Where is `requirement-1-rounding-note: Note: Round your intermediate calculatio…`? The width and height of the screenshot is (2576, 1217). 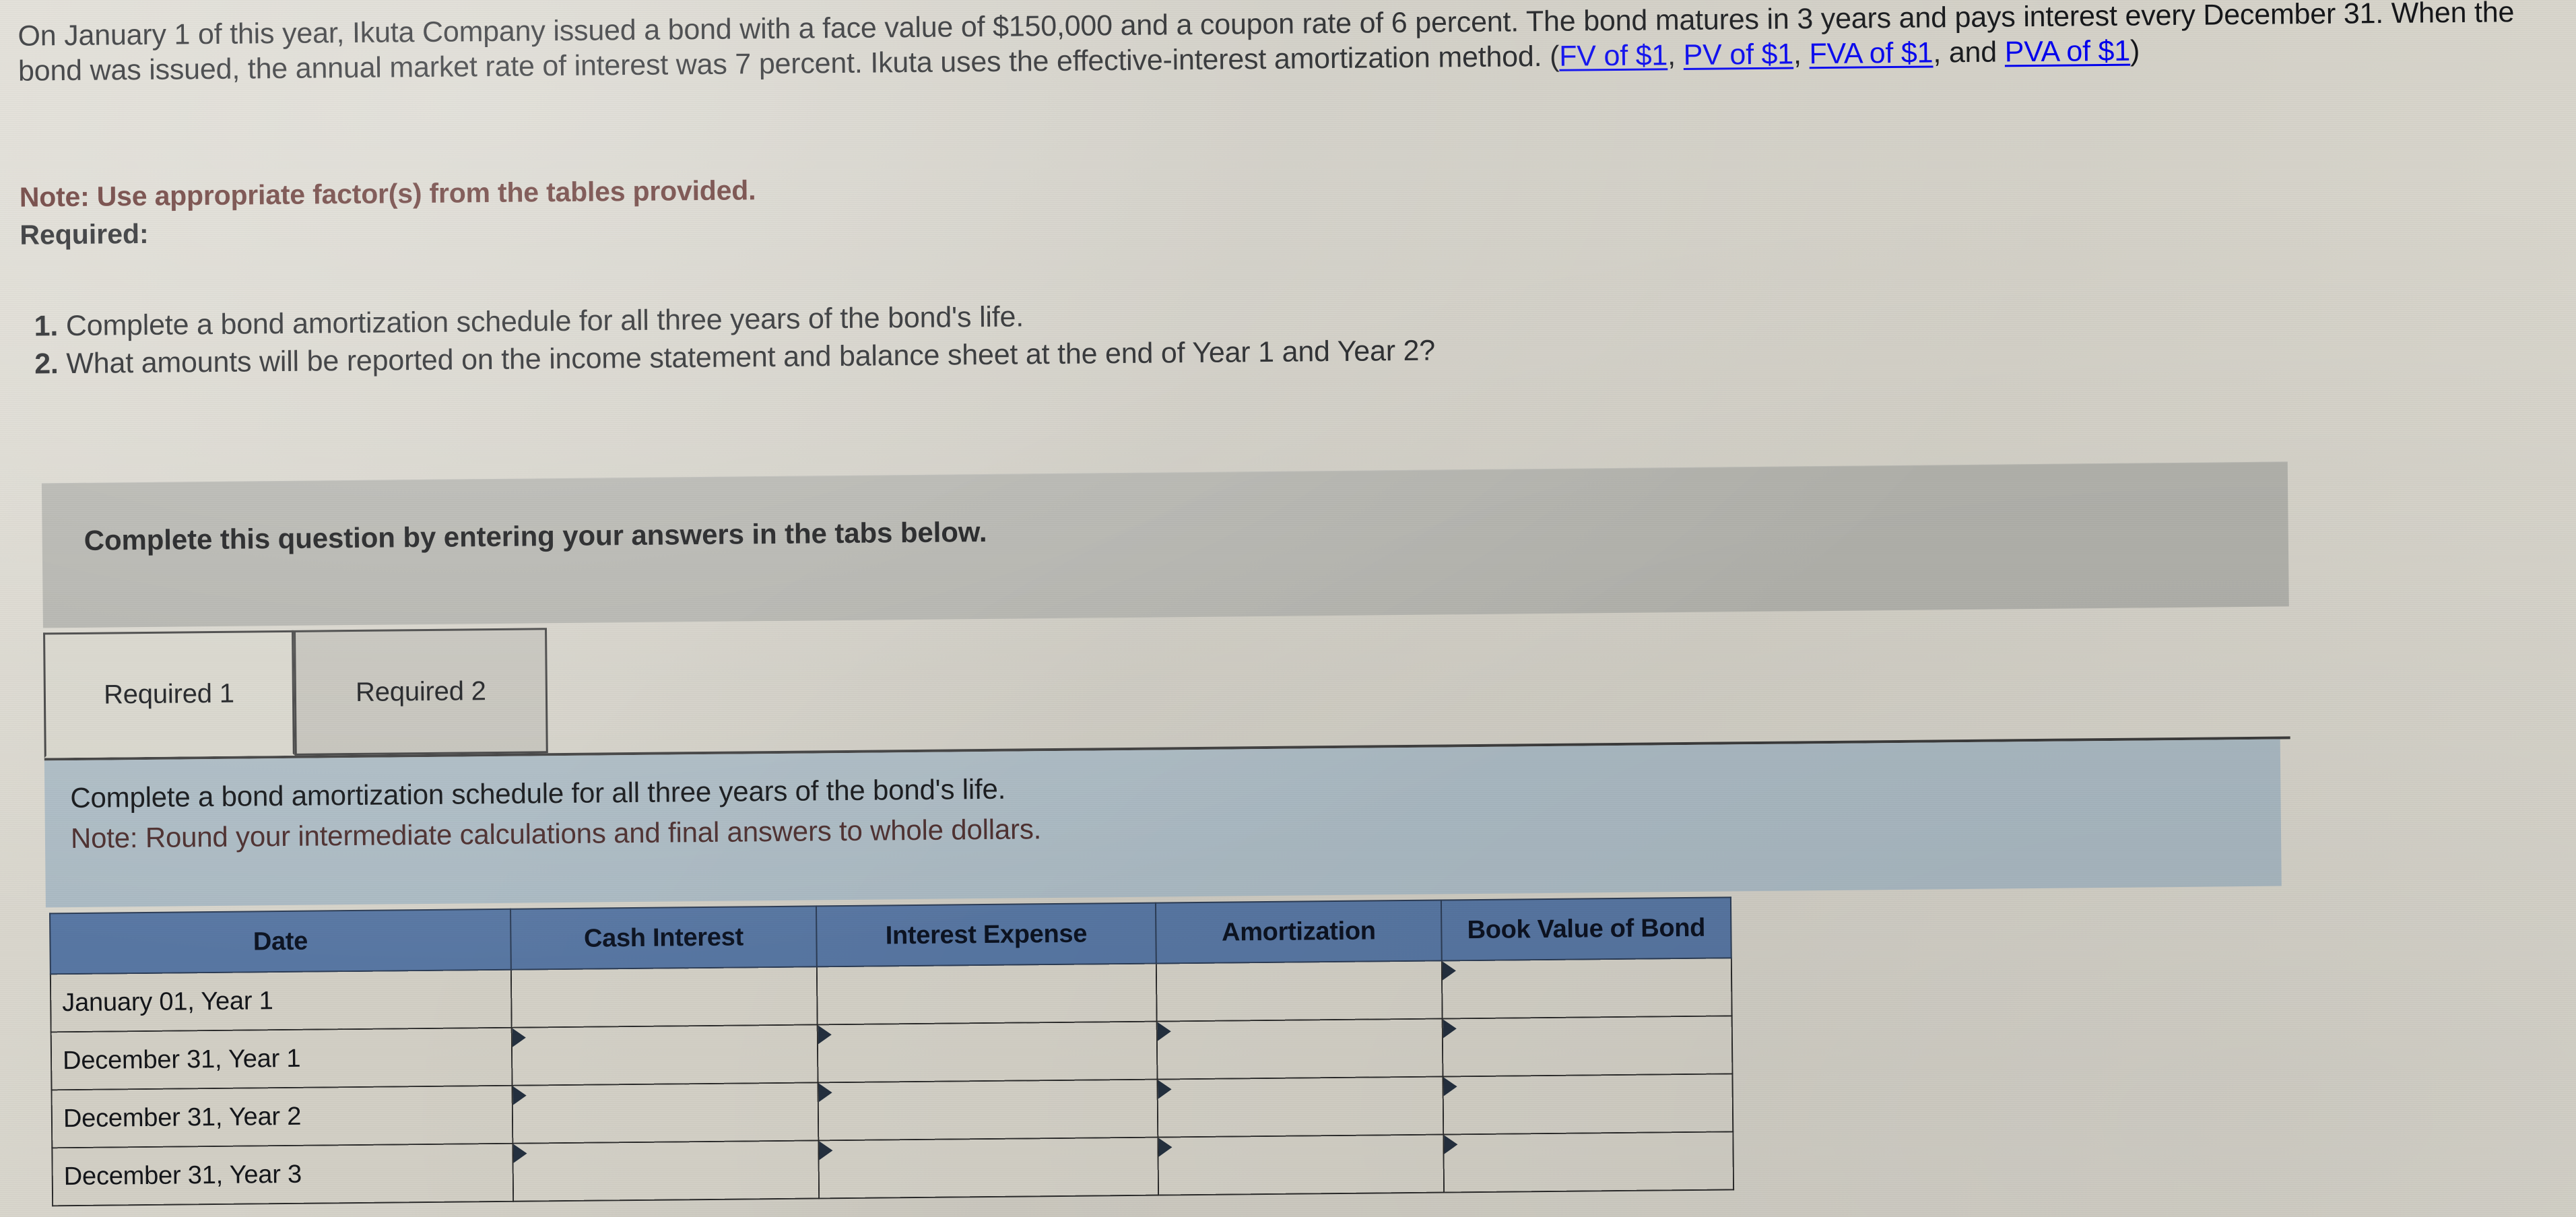 requirement-1-rounding-note: Note: Round your intermediate calculatio… is located at coordinates (556, 834).